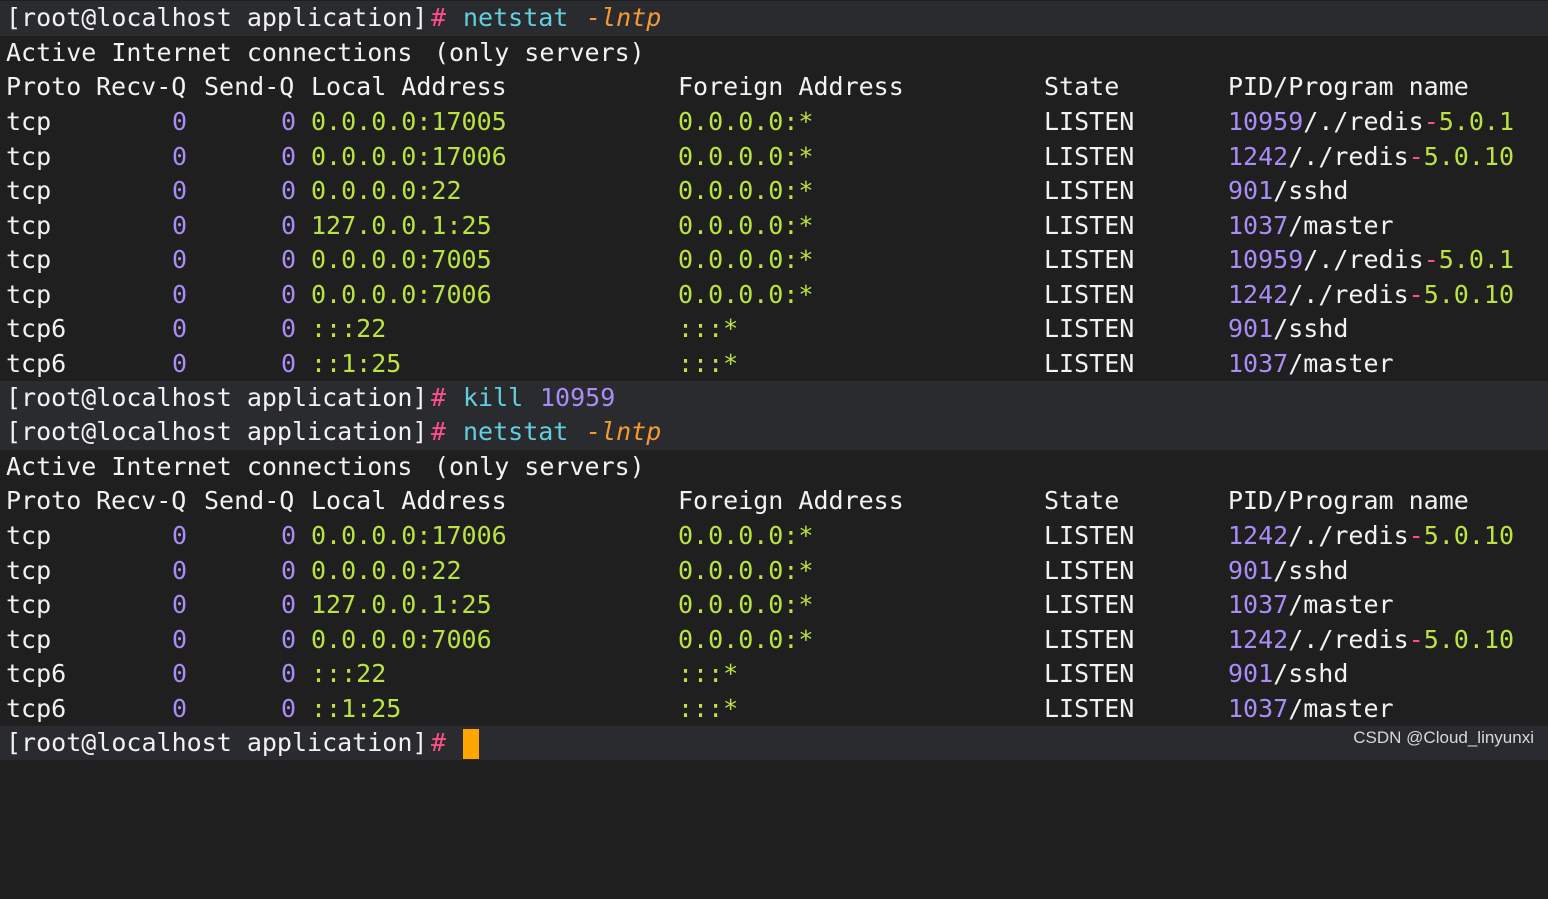 The height and width of the screenshot is (899, 1548). Describe the element at coordinates (578, 397) in the screenshot. I see `command-argument: 10959` at that location.